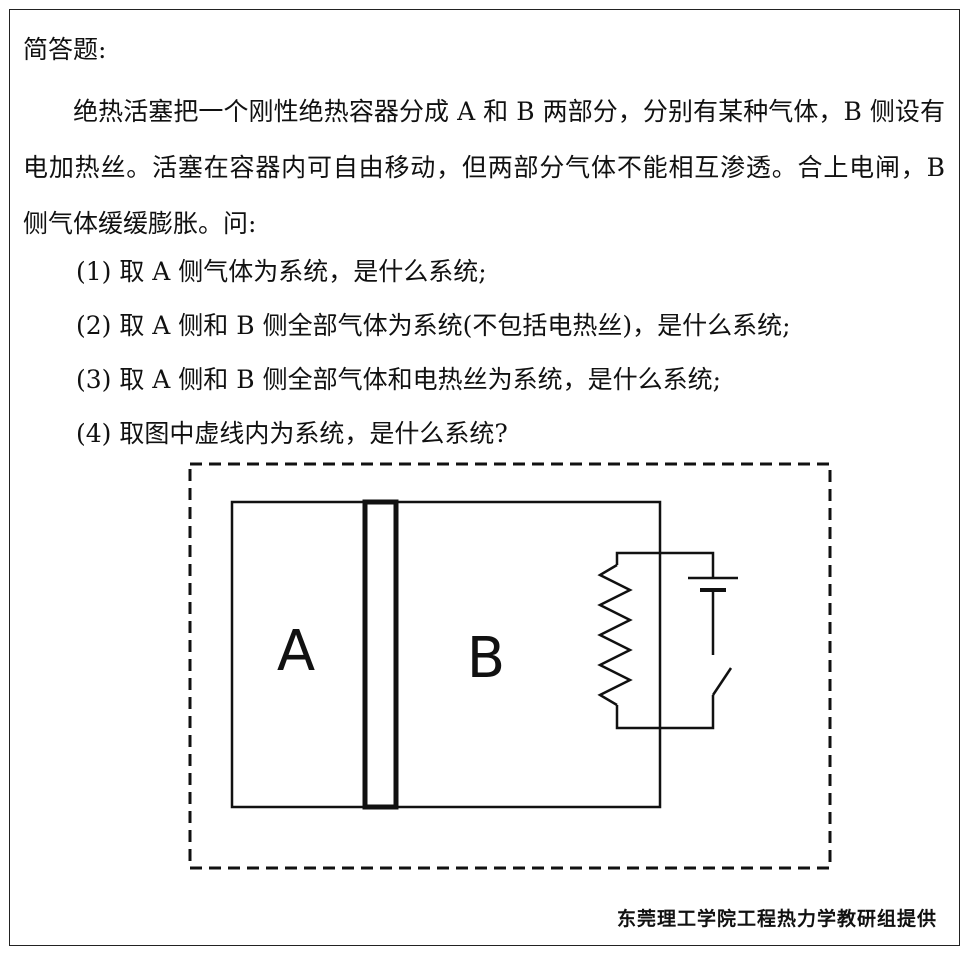 The height and width of the screenshot is (957, 970). Describe the element at coordinates (722, 681) in the screenshot. I see `switch-icon` at that location.